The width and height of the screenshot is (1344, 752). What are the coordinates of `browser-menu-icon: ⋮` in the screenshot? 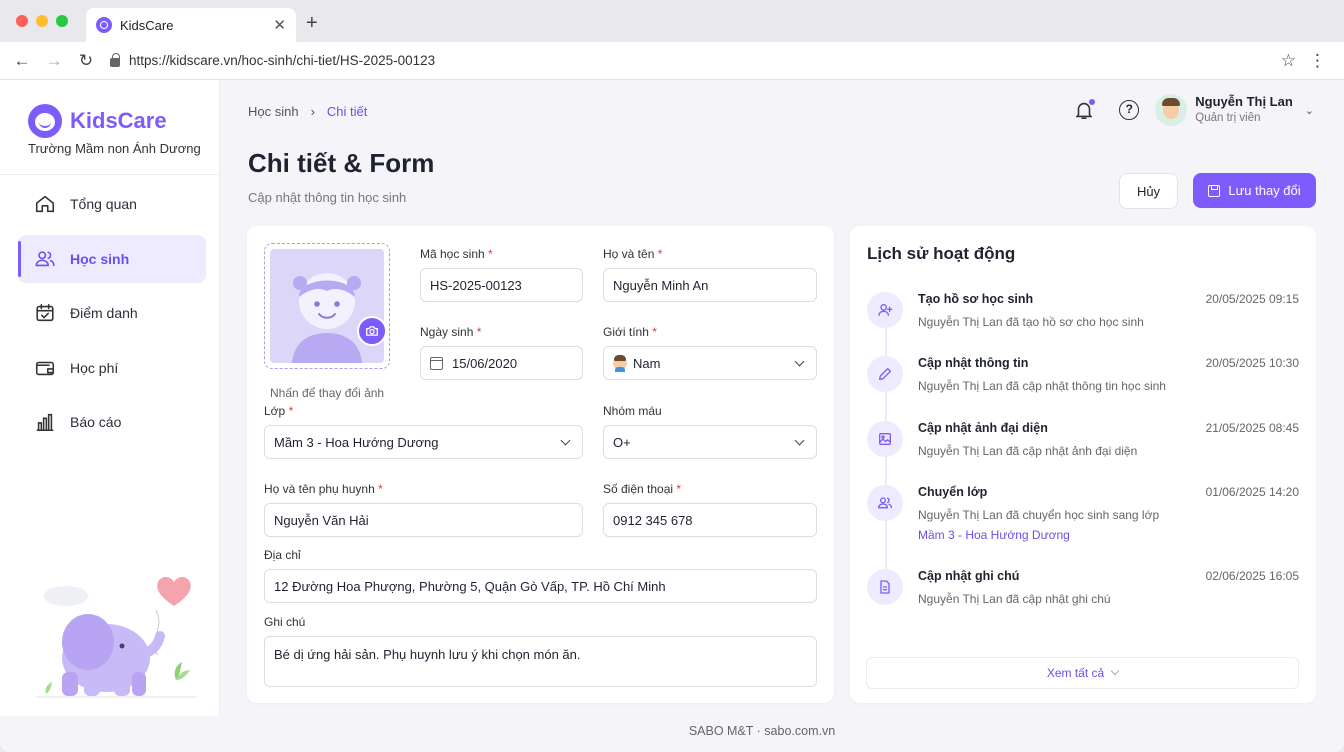 It's located at (1317, 61).